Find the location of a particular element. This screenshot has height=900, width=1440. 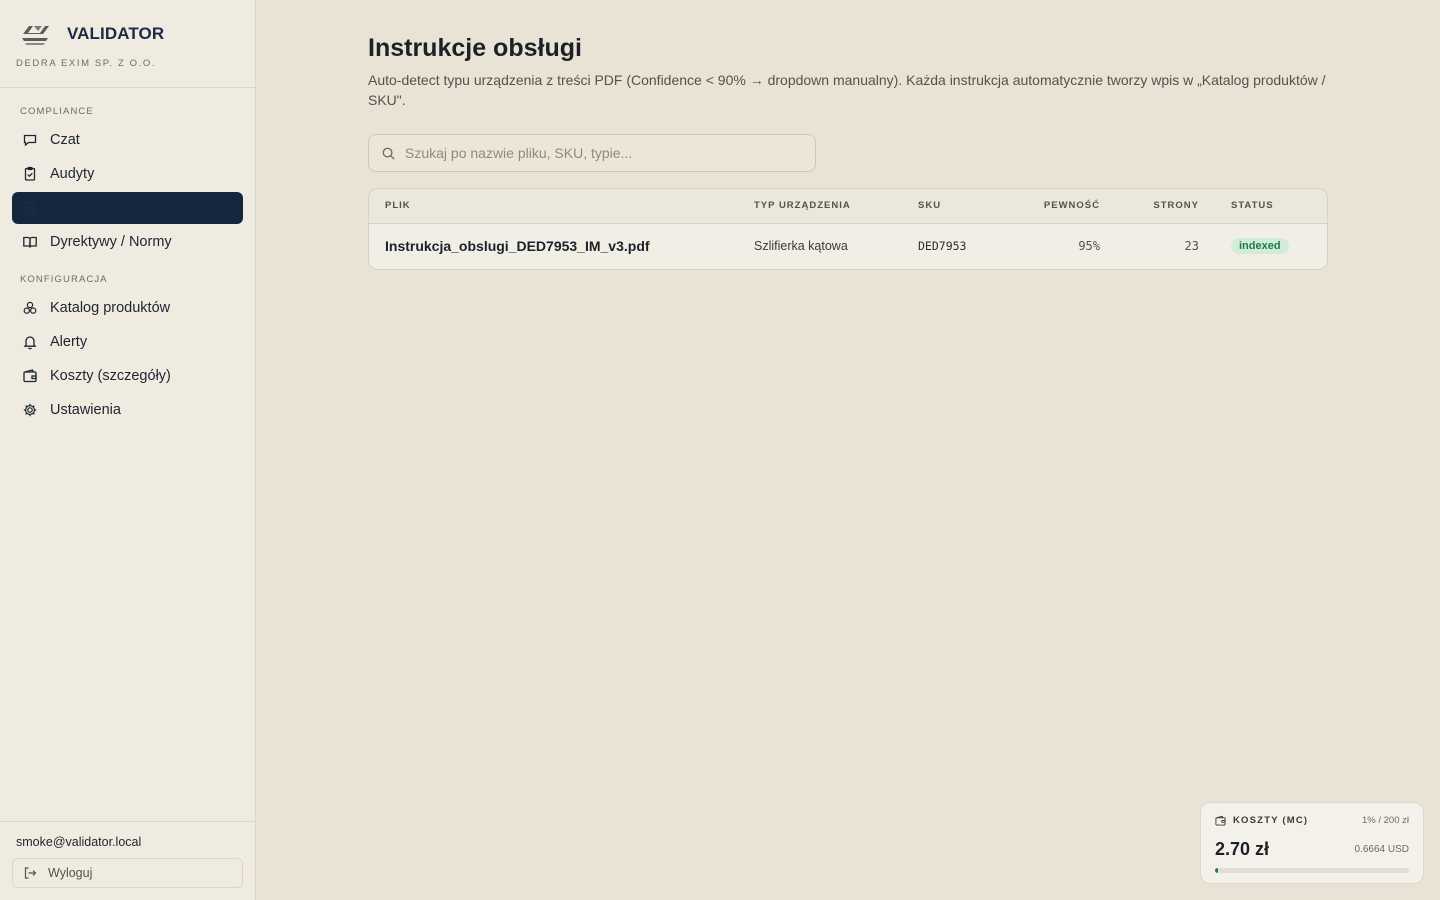

cell-confidence: 95% is located at coordinates (1089, 246).